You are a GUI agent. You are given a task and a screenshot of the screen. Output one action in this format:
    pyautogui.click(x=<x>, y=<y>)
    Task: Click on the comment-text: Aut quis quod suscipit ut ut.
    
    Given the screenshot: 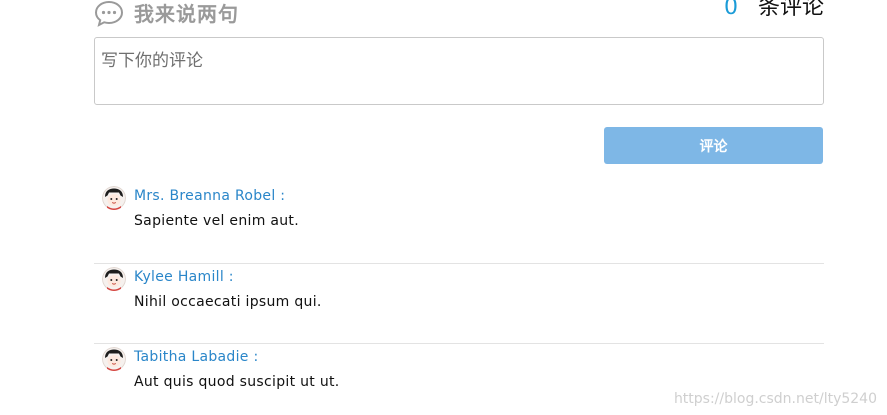 What is the action you would take?
    pyautogui.click(x=237, y=382)
    